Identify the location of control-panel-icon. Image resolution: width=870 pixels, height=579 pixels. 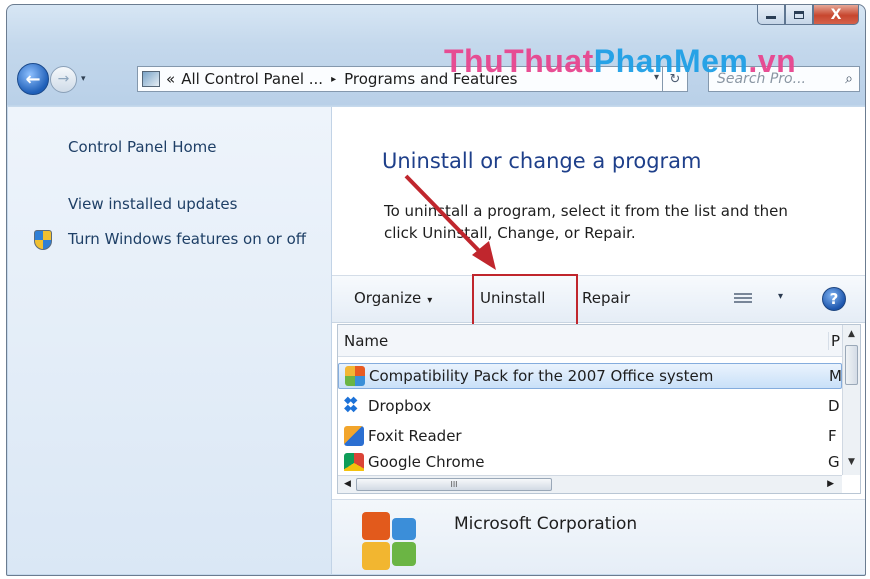
(151, 79).